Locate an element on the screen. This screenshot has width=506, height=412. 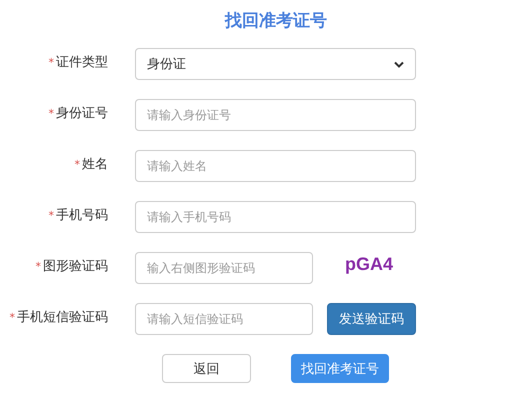
input-field: 请输入姓名 is located at coordinates (275, 166).